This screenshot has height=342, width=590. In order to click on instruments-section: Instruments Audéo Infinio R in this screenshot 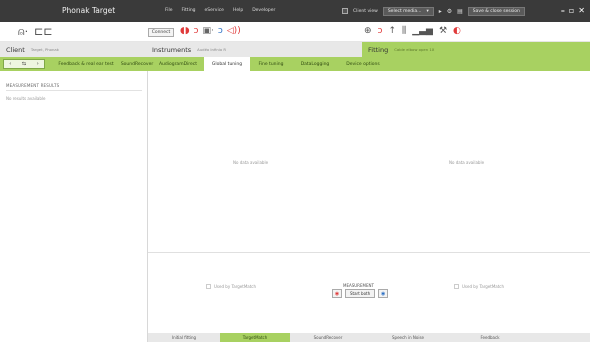, I will do `click(255, 49)`.